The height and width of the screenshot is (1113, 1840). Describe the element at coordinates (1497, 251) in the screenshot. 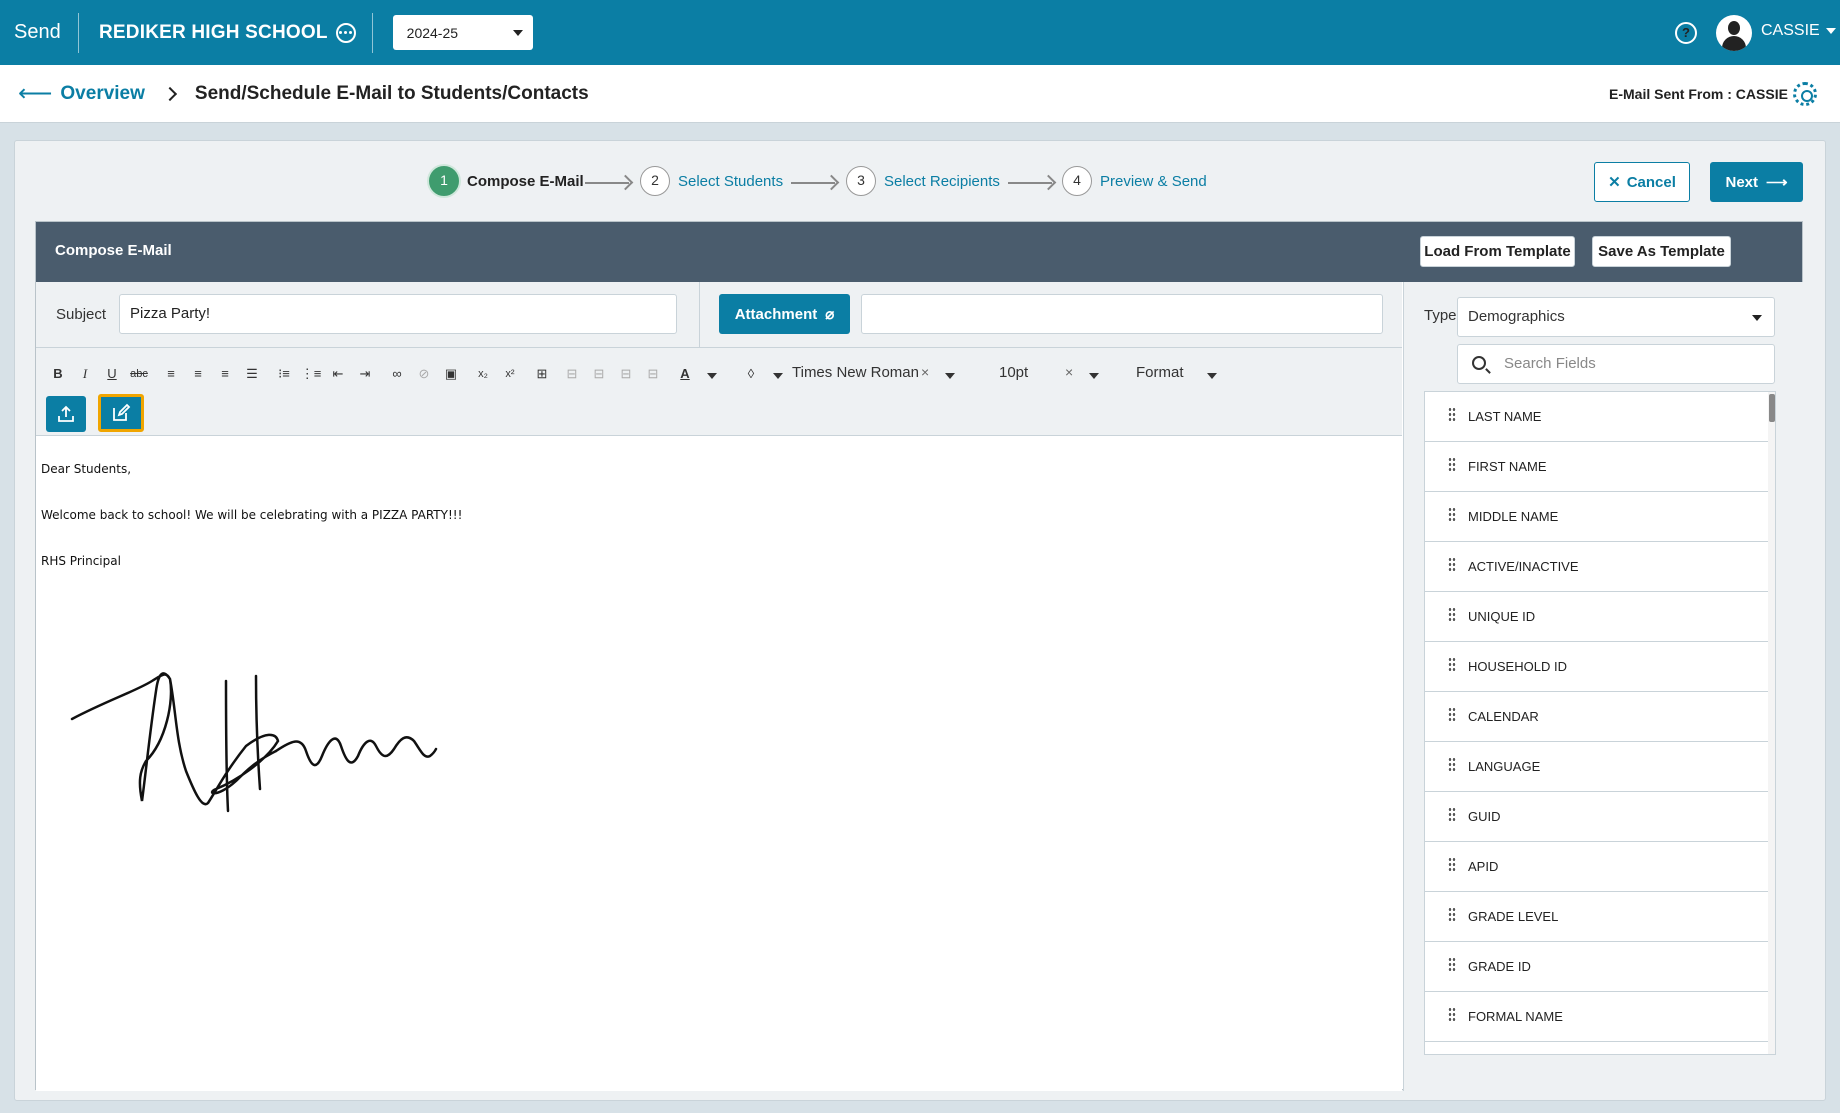

I see `load-template-button: Load From Template` at that location.